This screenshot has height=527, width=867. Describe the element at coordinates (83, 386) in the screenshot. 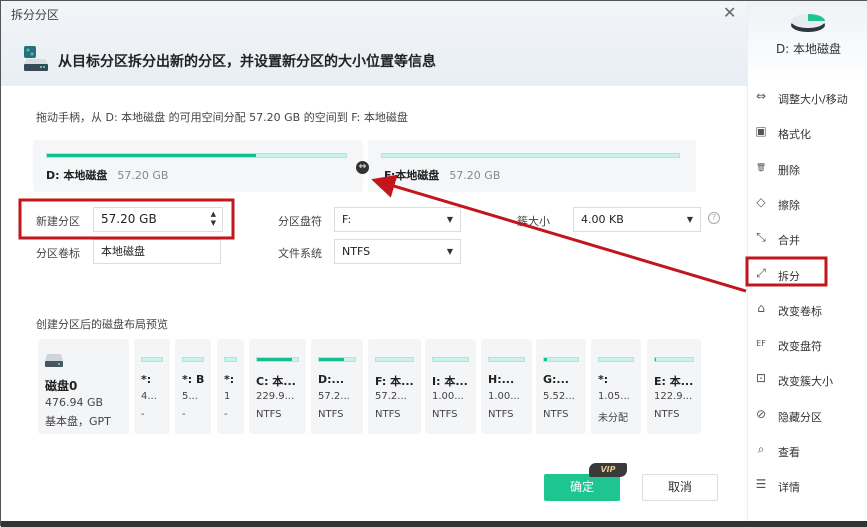

I see `disk-card: 磁盘0 476.94 GB 基本盘，GPT` at that location.